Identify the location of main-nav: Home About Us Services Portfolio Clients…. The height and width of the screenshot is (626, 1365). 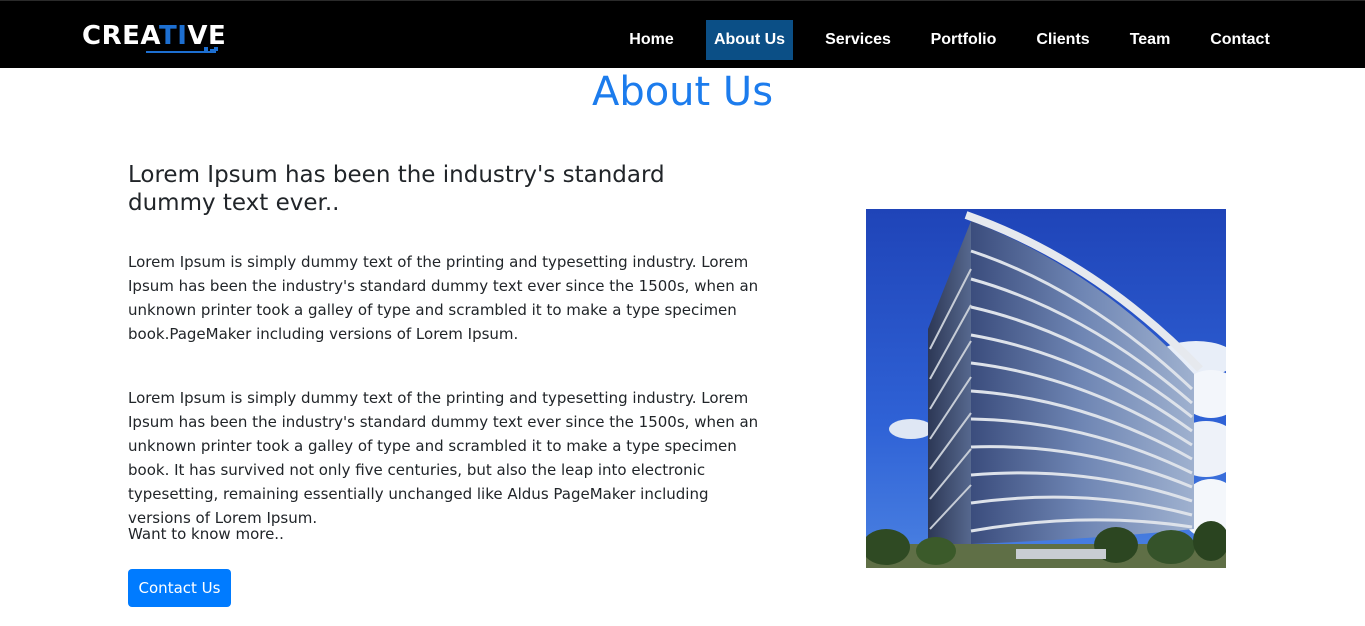
(682, 40).